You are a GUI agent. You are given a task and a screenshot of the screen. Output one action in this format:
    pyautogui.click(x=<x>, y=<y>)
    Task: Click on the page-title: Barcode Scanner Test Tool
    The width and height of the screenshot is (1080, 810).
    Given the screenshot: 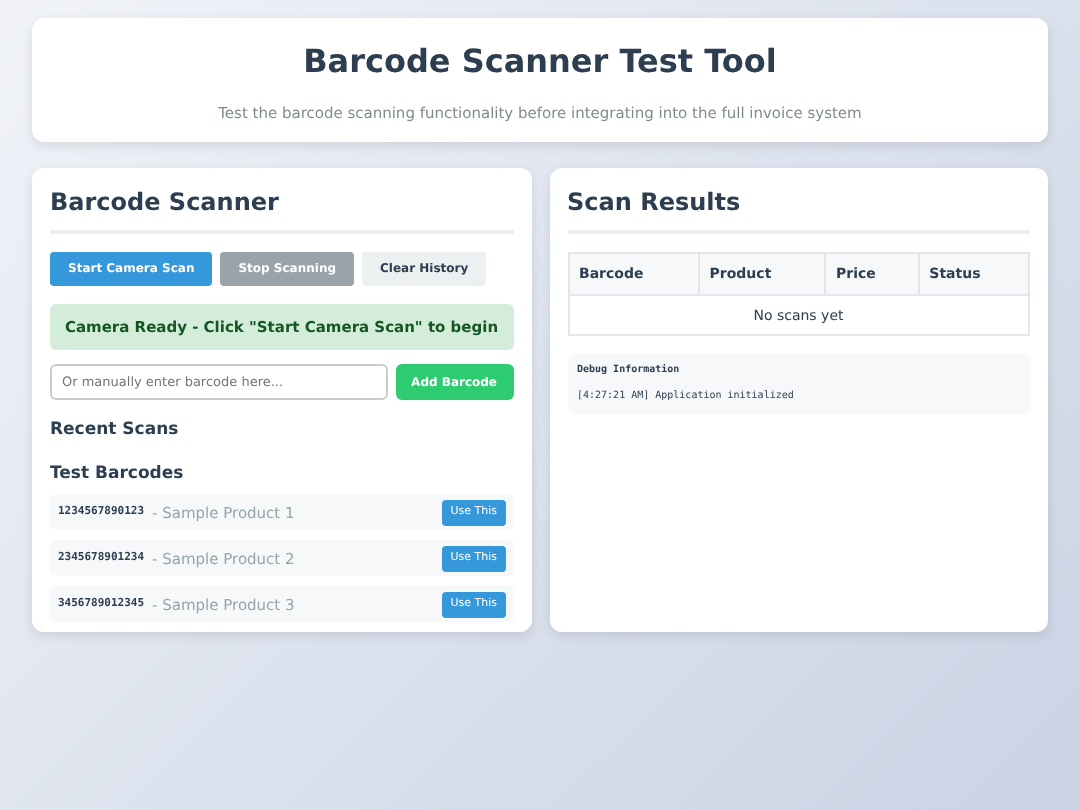 What is the action you would take?
    pyautogui.click(x=540, y=61)
    